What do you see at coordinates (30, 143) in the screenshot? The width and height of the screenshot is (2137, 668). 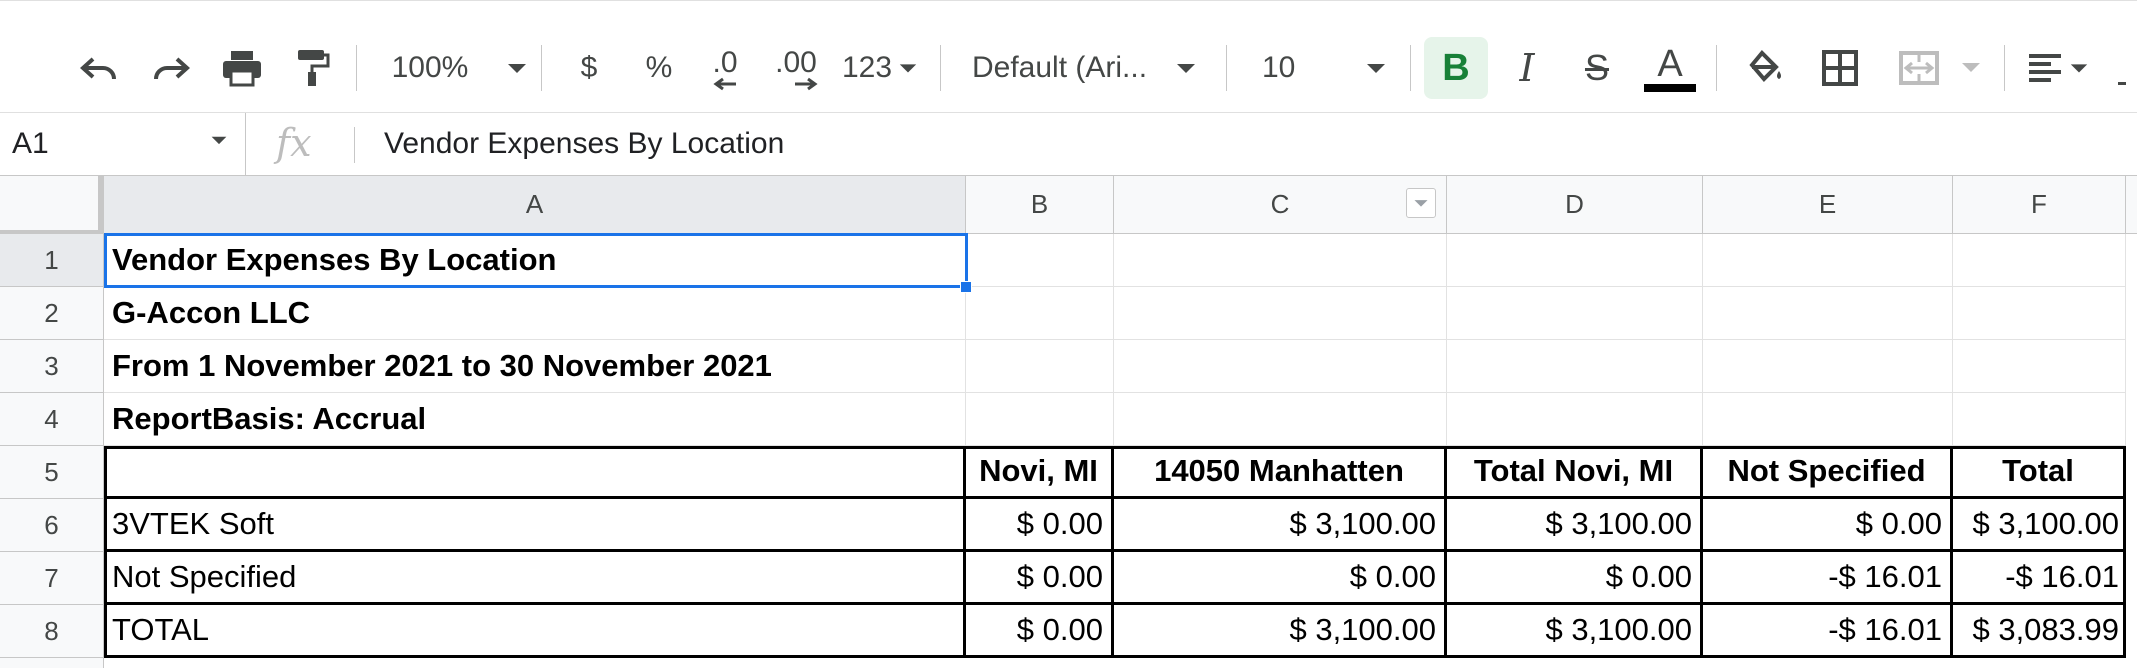 I see `cell-reference: A1` at bounding box center [30, 143].